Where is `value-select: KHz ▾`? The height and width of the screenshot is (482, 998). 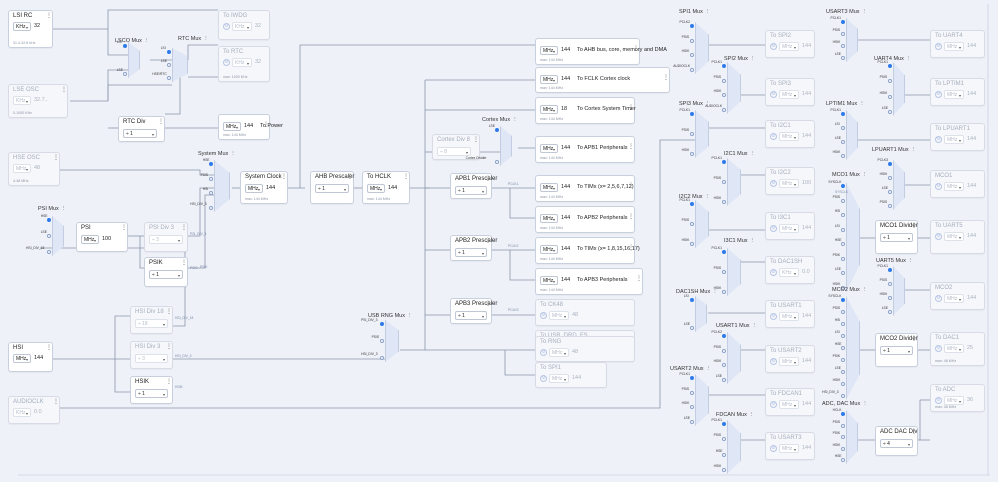 value-select: KHz ▾ is located at coordinates (242, 62).